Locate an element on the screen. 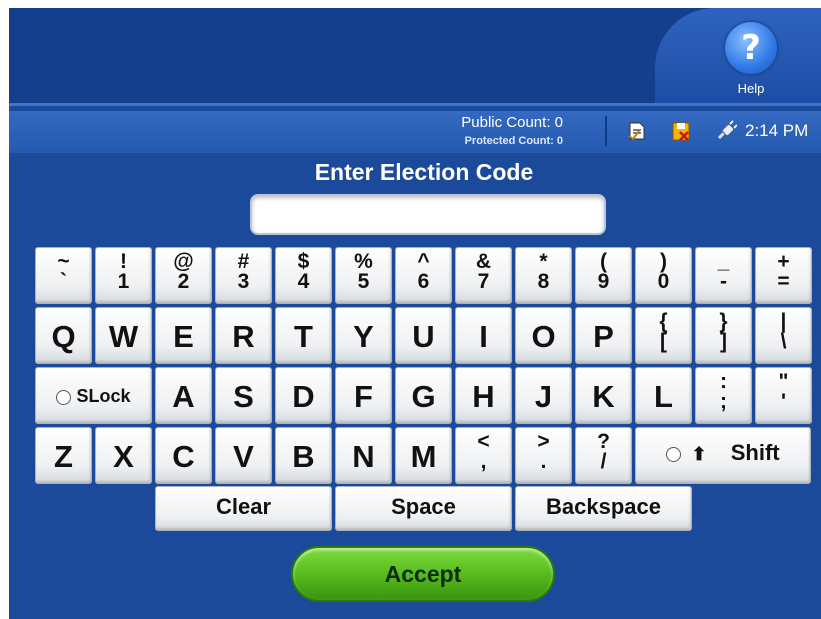 The image size is (821, 619). key-4: $4 is located at coordinates (303, 275).